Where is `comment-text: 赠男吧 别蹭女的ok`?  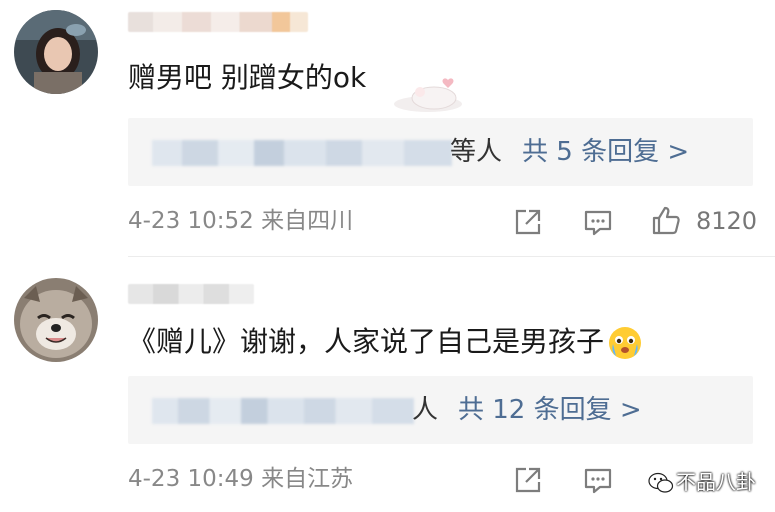 comment-text: 赠男吧 别蹭女的ok is located at coordinates (247, 77).